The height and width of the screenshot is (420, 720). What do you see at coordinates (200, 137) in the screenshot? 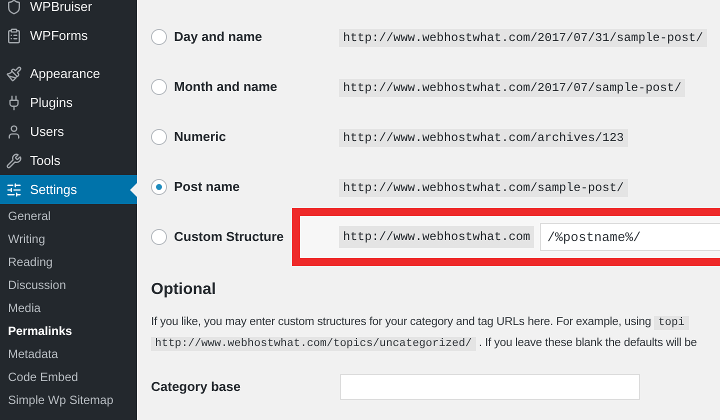
I see `option-label: Numeric` at bounding box center [200, 137].